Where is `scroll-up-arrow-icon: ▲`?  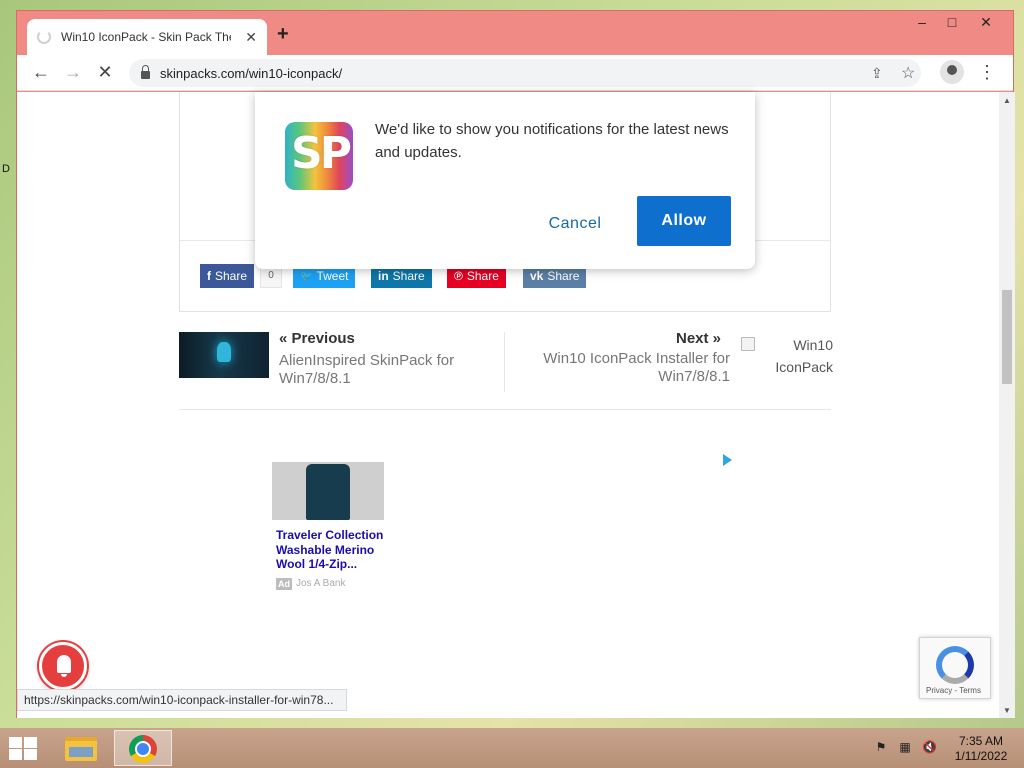
scroll-up-arrow-icon: ▲ is located at coordinates (1007, 100).